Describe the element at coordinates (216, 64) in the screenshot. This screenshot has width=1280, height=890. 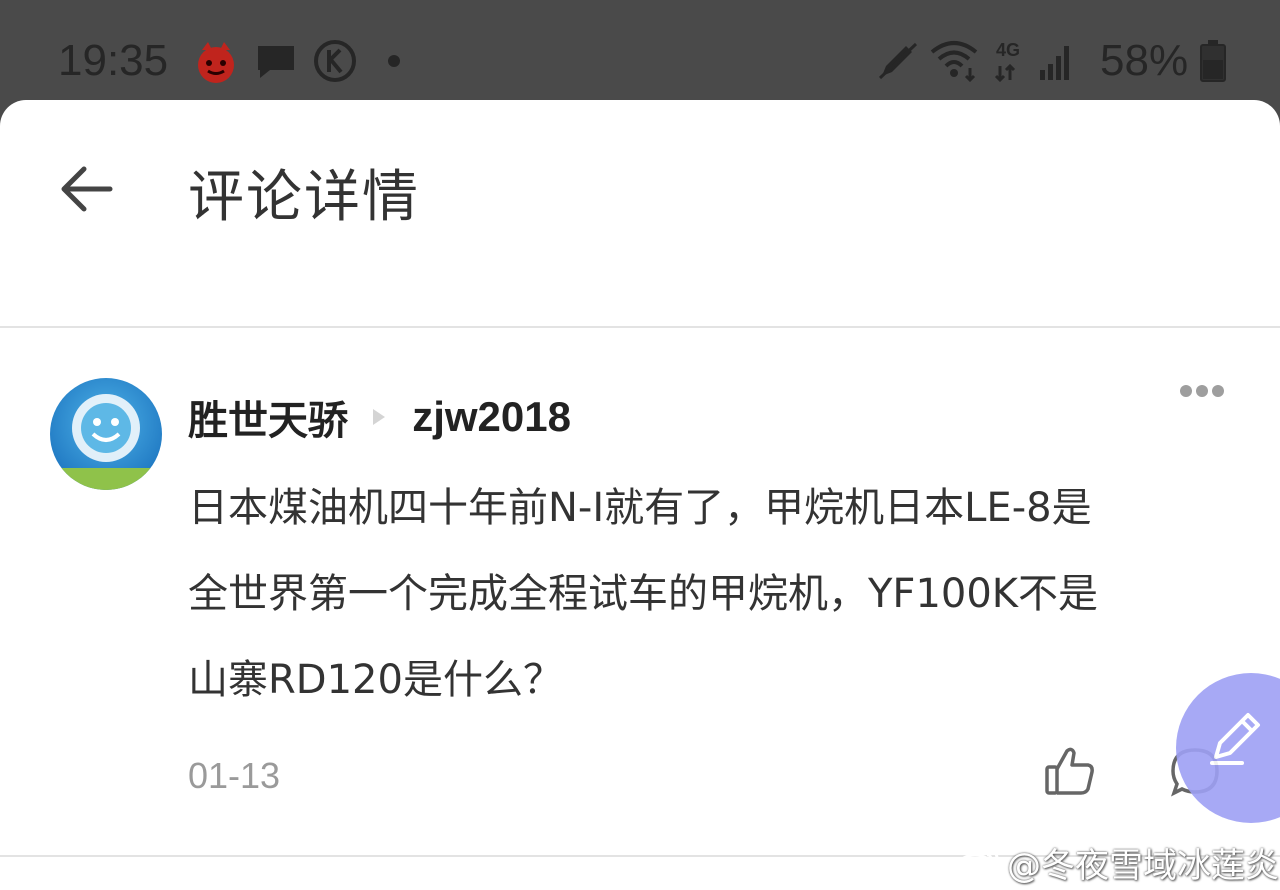
I see `game-icon` at that location.